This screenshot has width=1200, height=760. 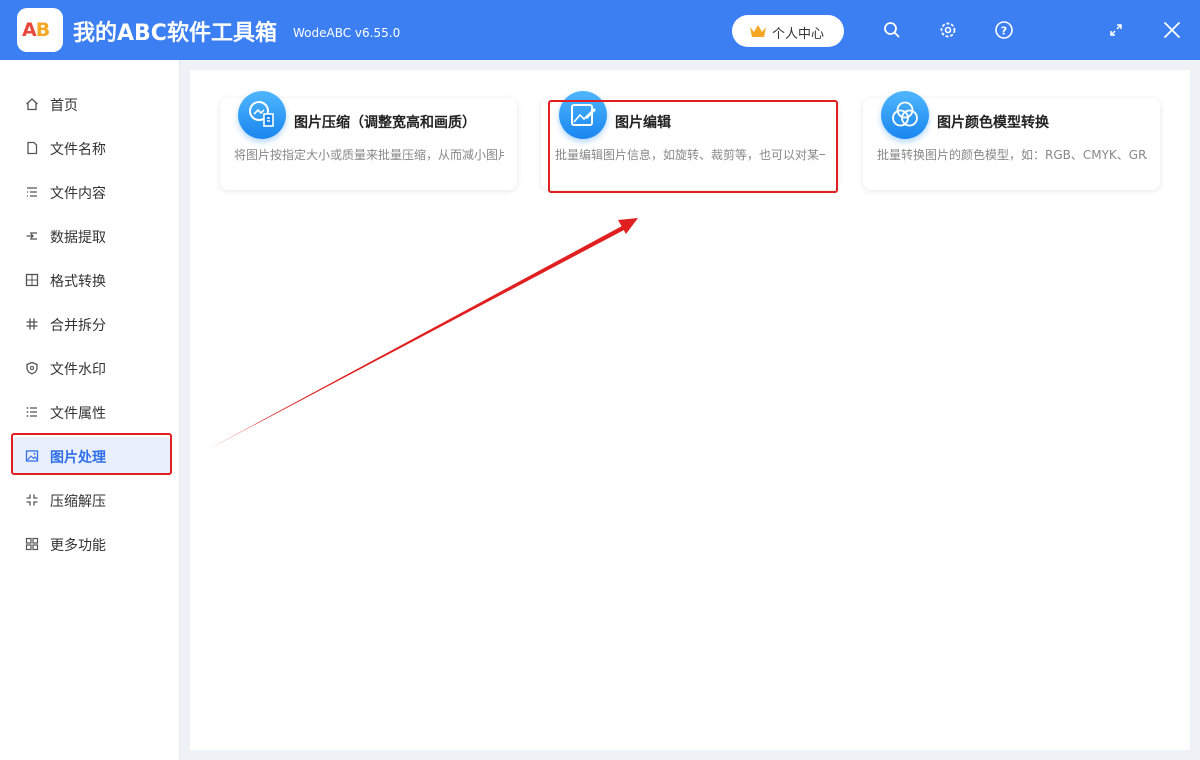 What do you see at coordinates (905, 115) in the screenshot?
I see `color-model-icon` at bounding box center [905, 115].